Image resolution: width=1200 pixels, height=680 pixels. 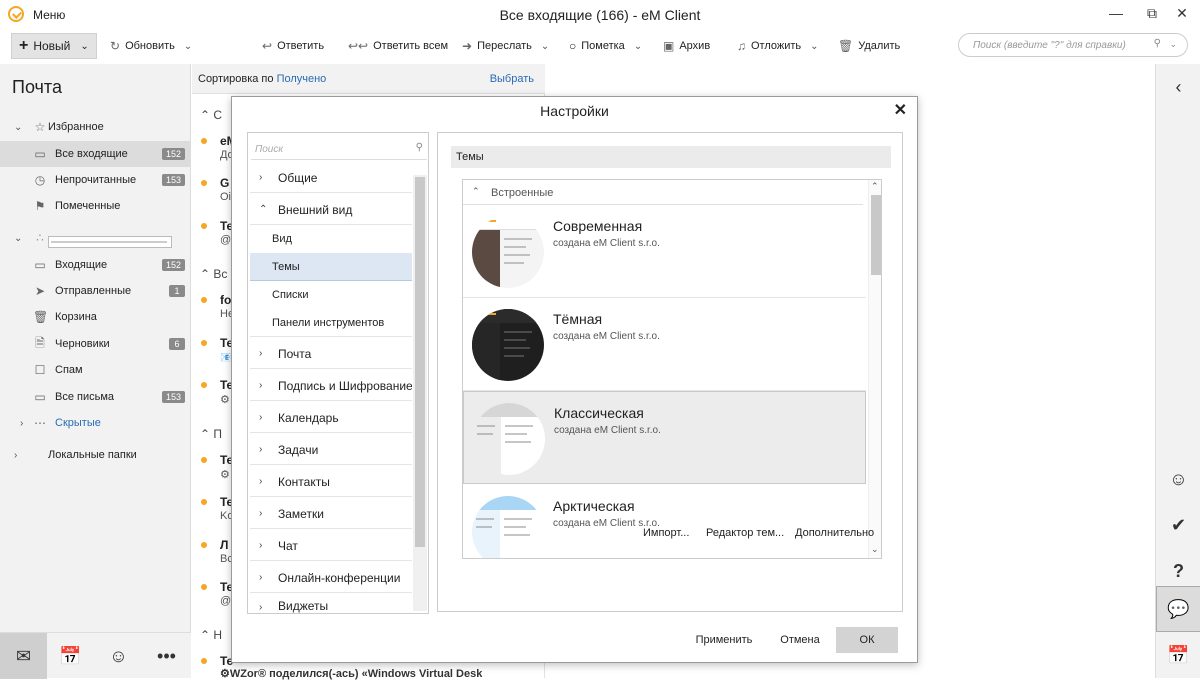 I want to click on more-nav-button: •••, so click(x=166, y=656).